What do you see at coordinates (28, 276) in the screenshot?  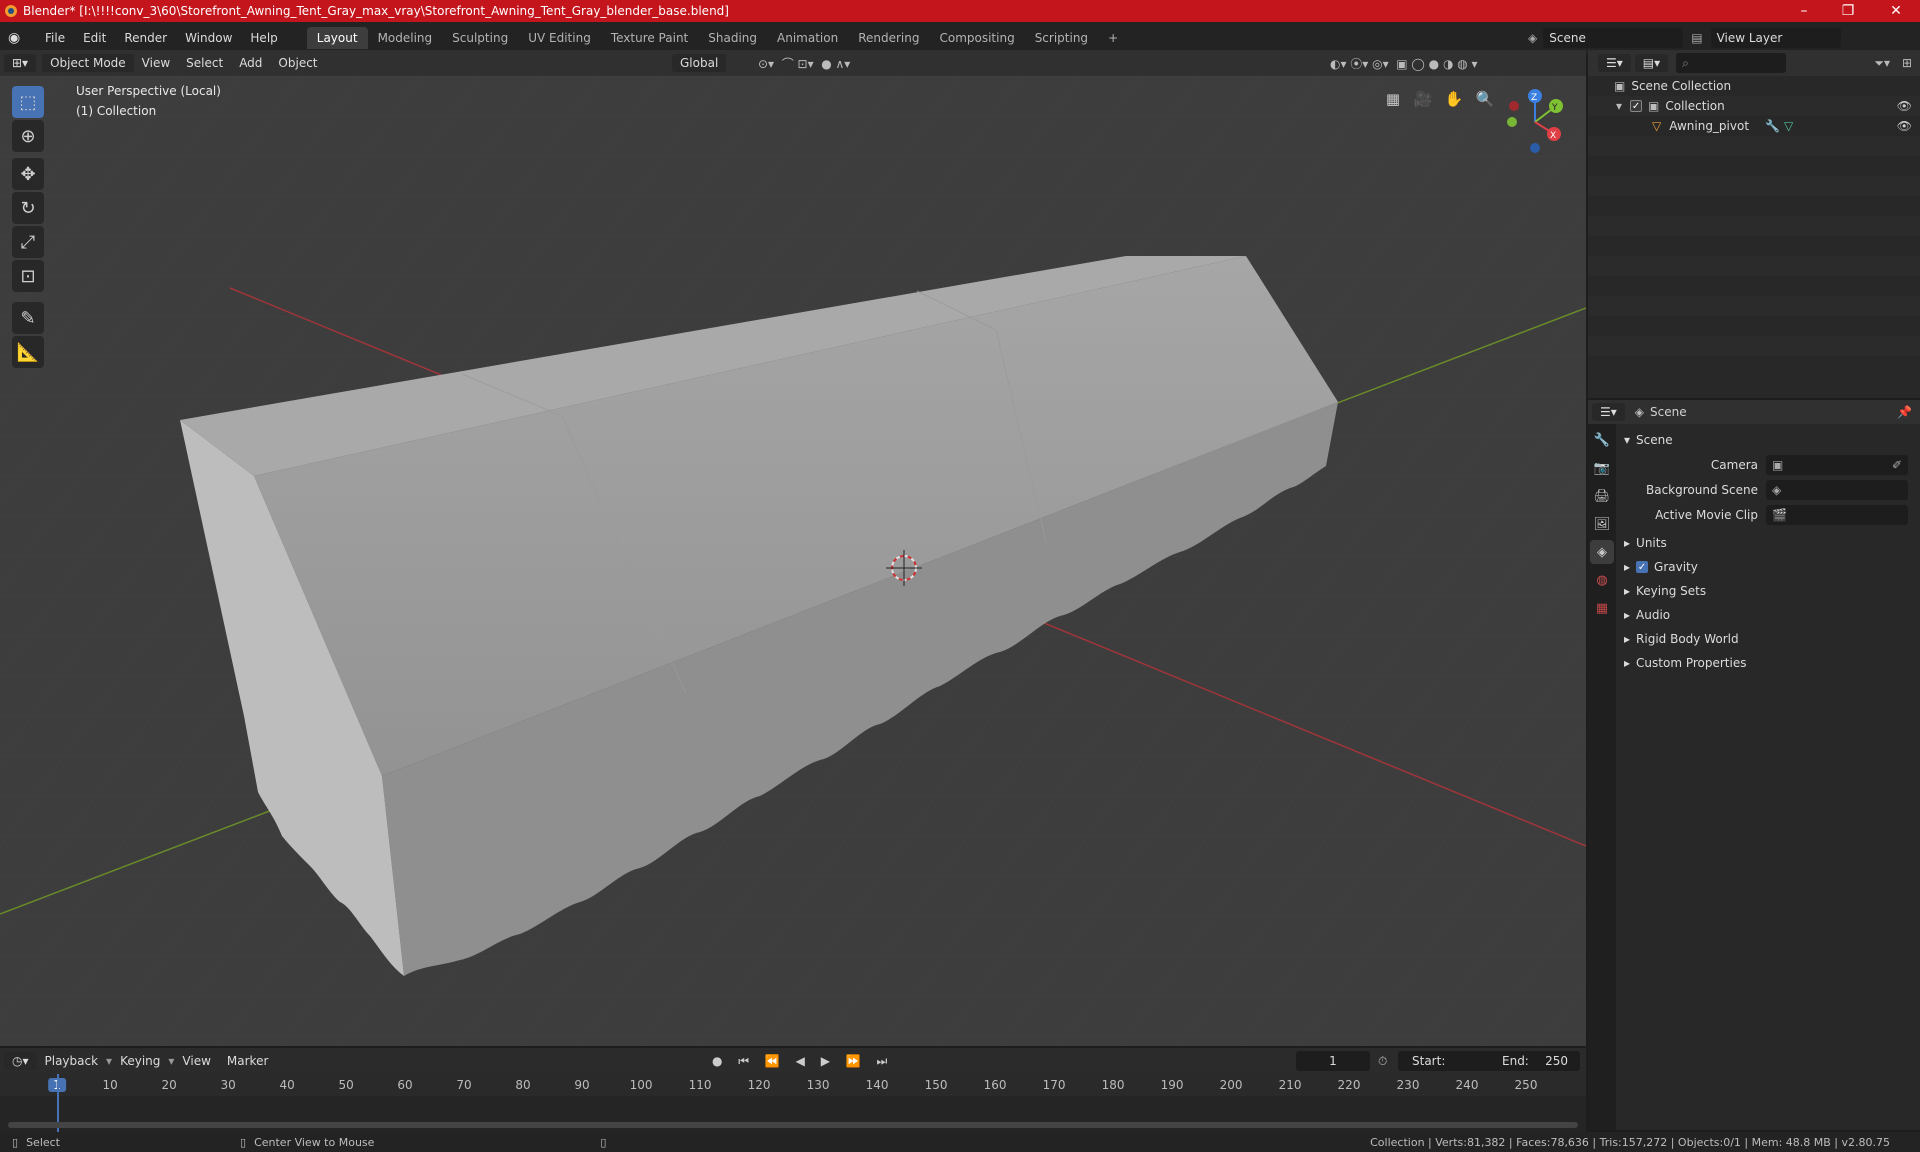 I see `transform-tool: ⊡` at bounding box center [28, 276].